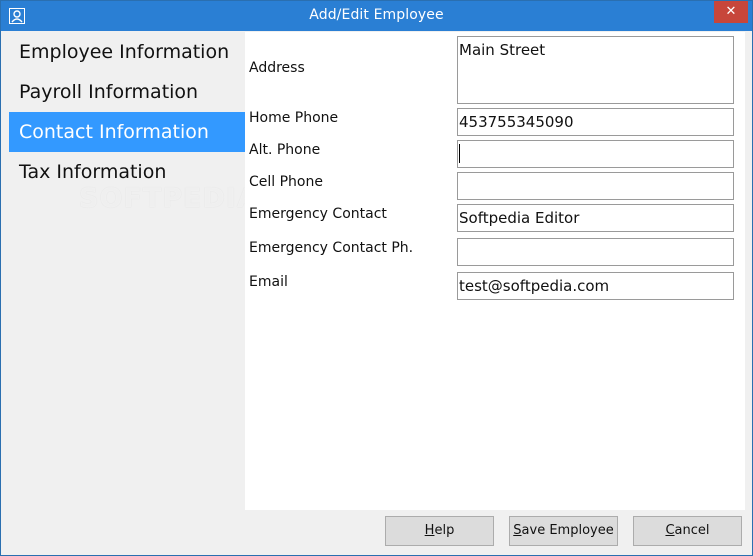 This screenshot has width=753, height=556. Describe the element at coordinates (595, 218) in the screenshot. I see `emergency-contact-field: Softpedia Editor` at that location.